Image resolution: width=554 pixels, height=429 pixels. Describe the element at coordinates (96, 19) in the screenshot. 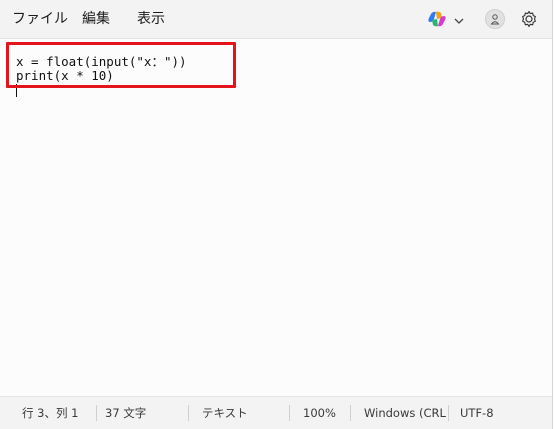

I see `menu-edit: 編集` at that location.